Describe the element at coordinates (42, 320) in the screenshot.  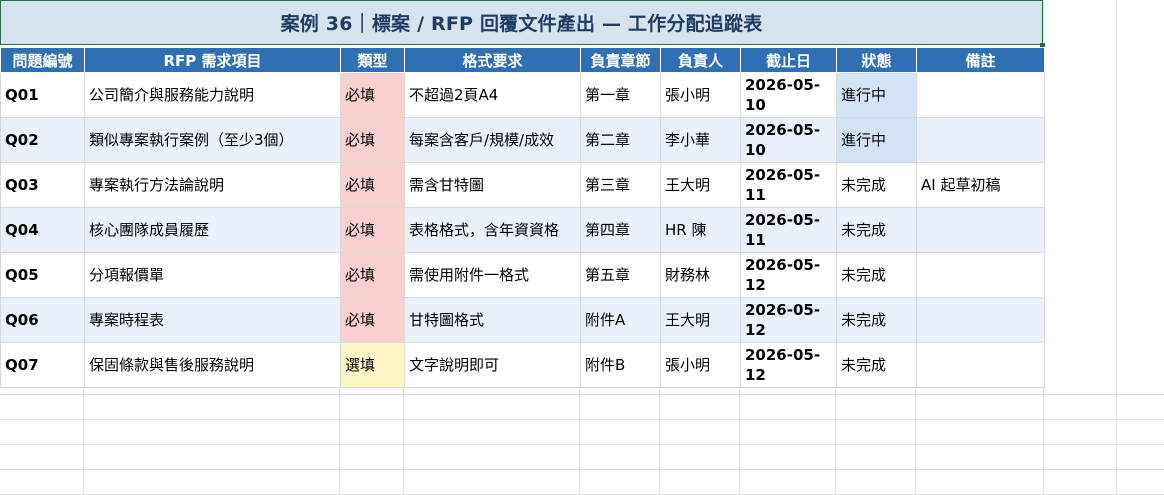
I see `cell-id: Q06` at that location.